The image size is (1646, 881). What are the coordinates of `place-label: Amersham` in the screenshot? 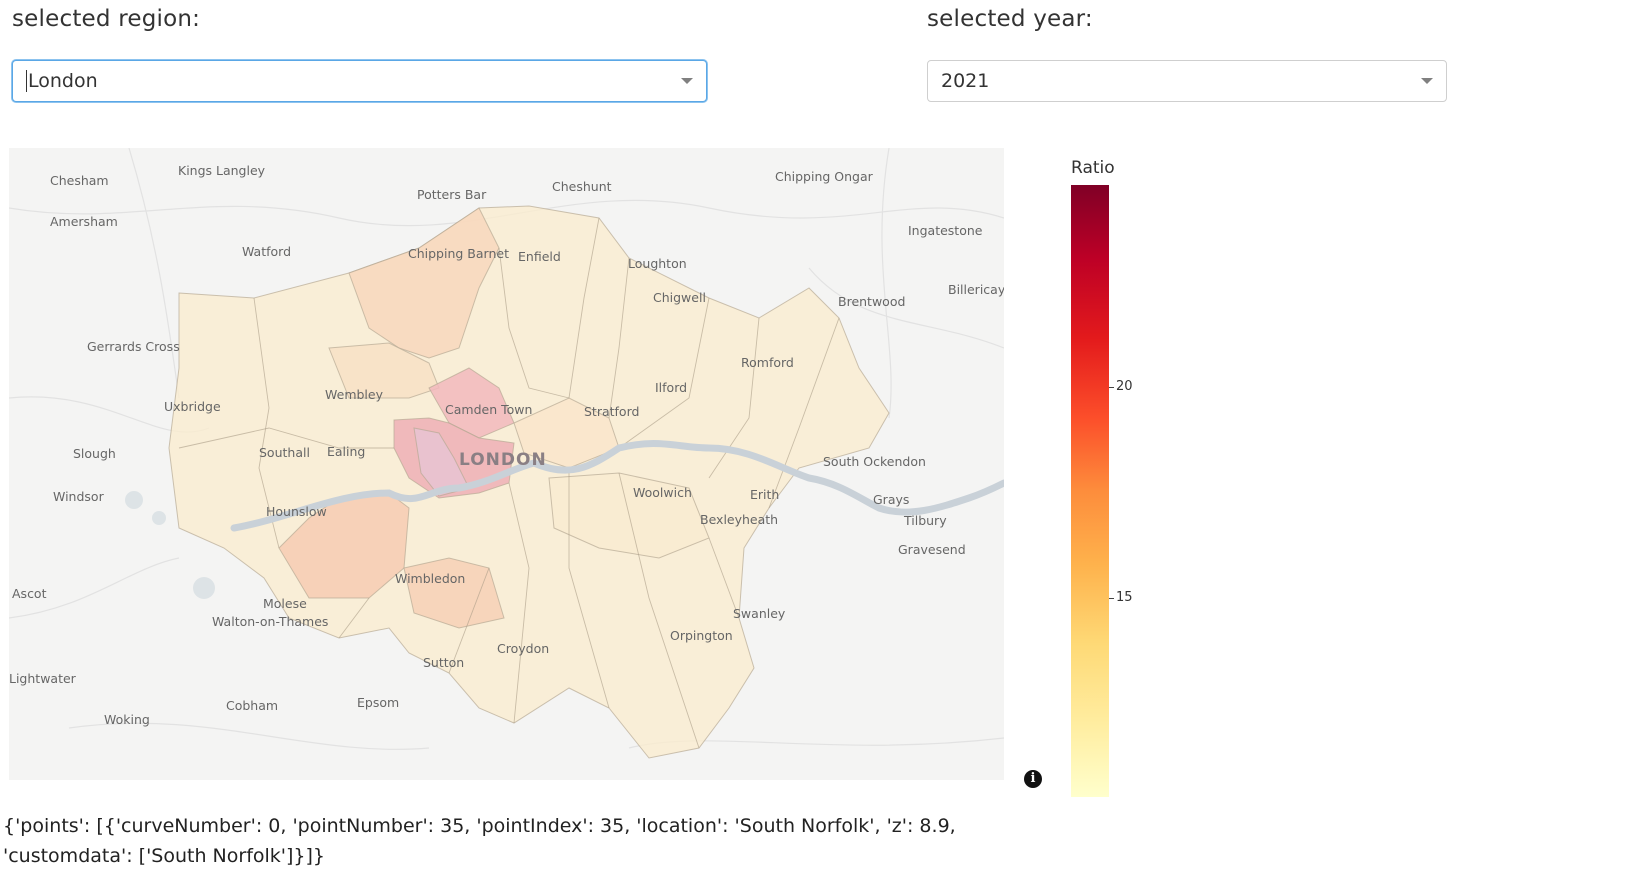 It's located at (84, 221).